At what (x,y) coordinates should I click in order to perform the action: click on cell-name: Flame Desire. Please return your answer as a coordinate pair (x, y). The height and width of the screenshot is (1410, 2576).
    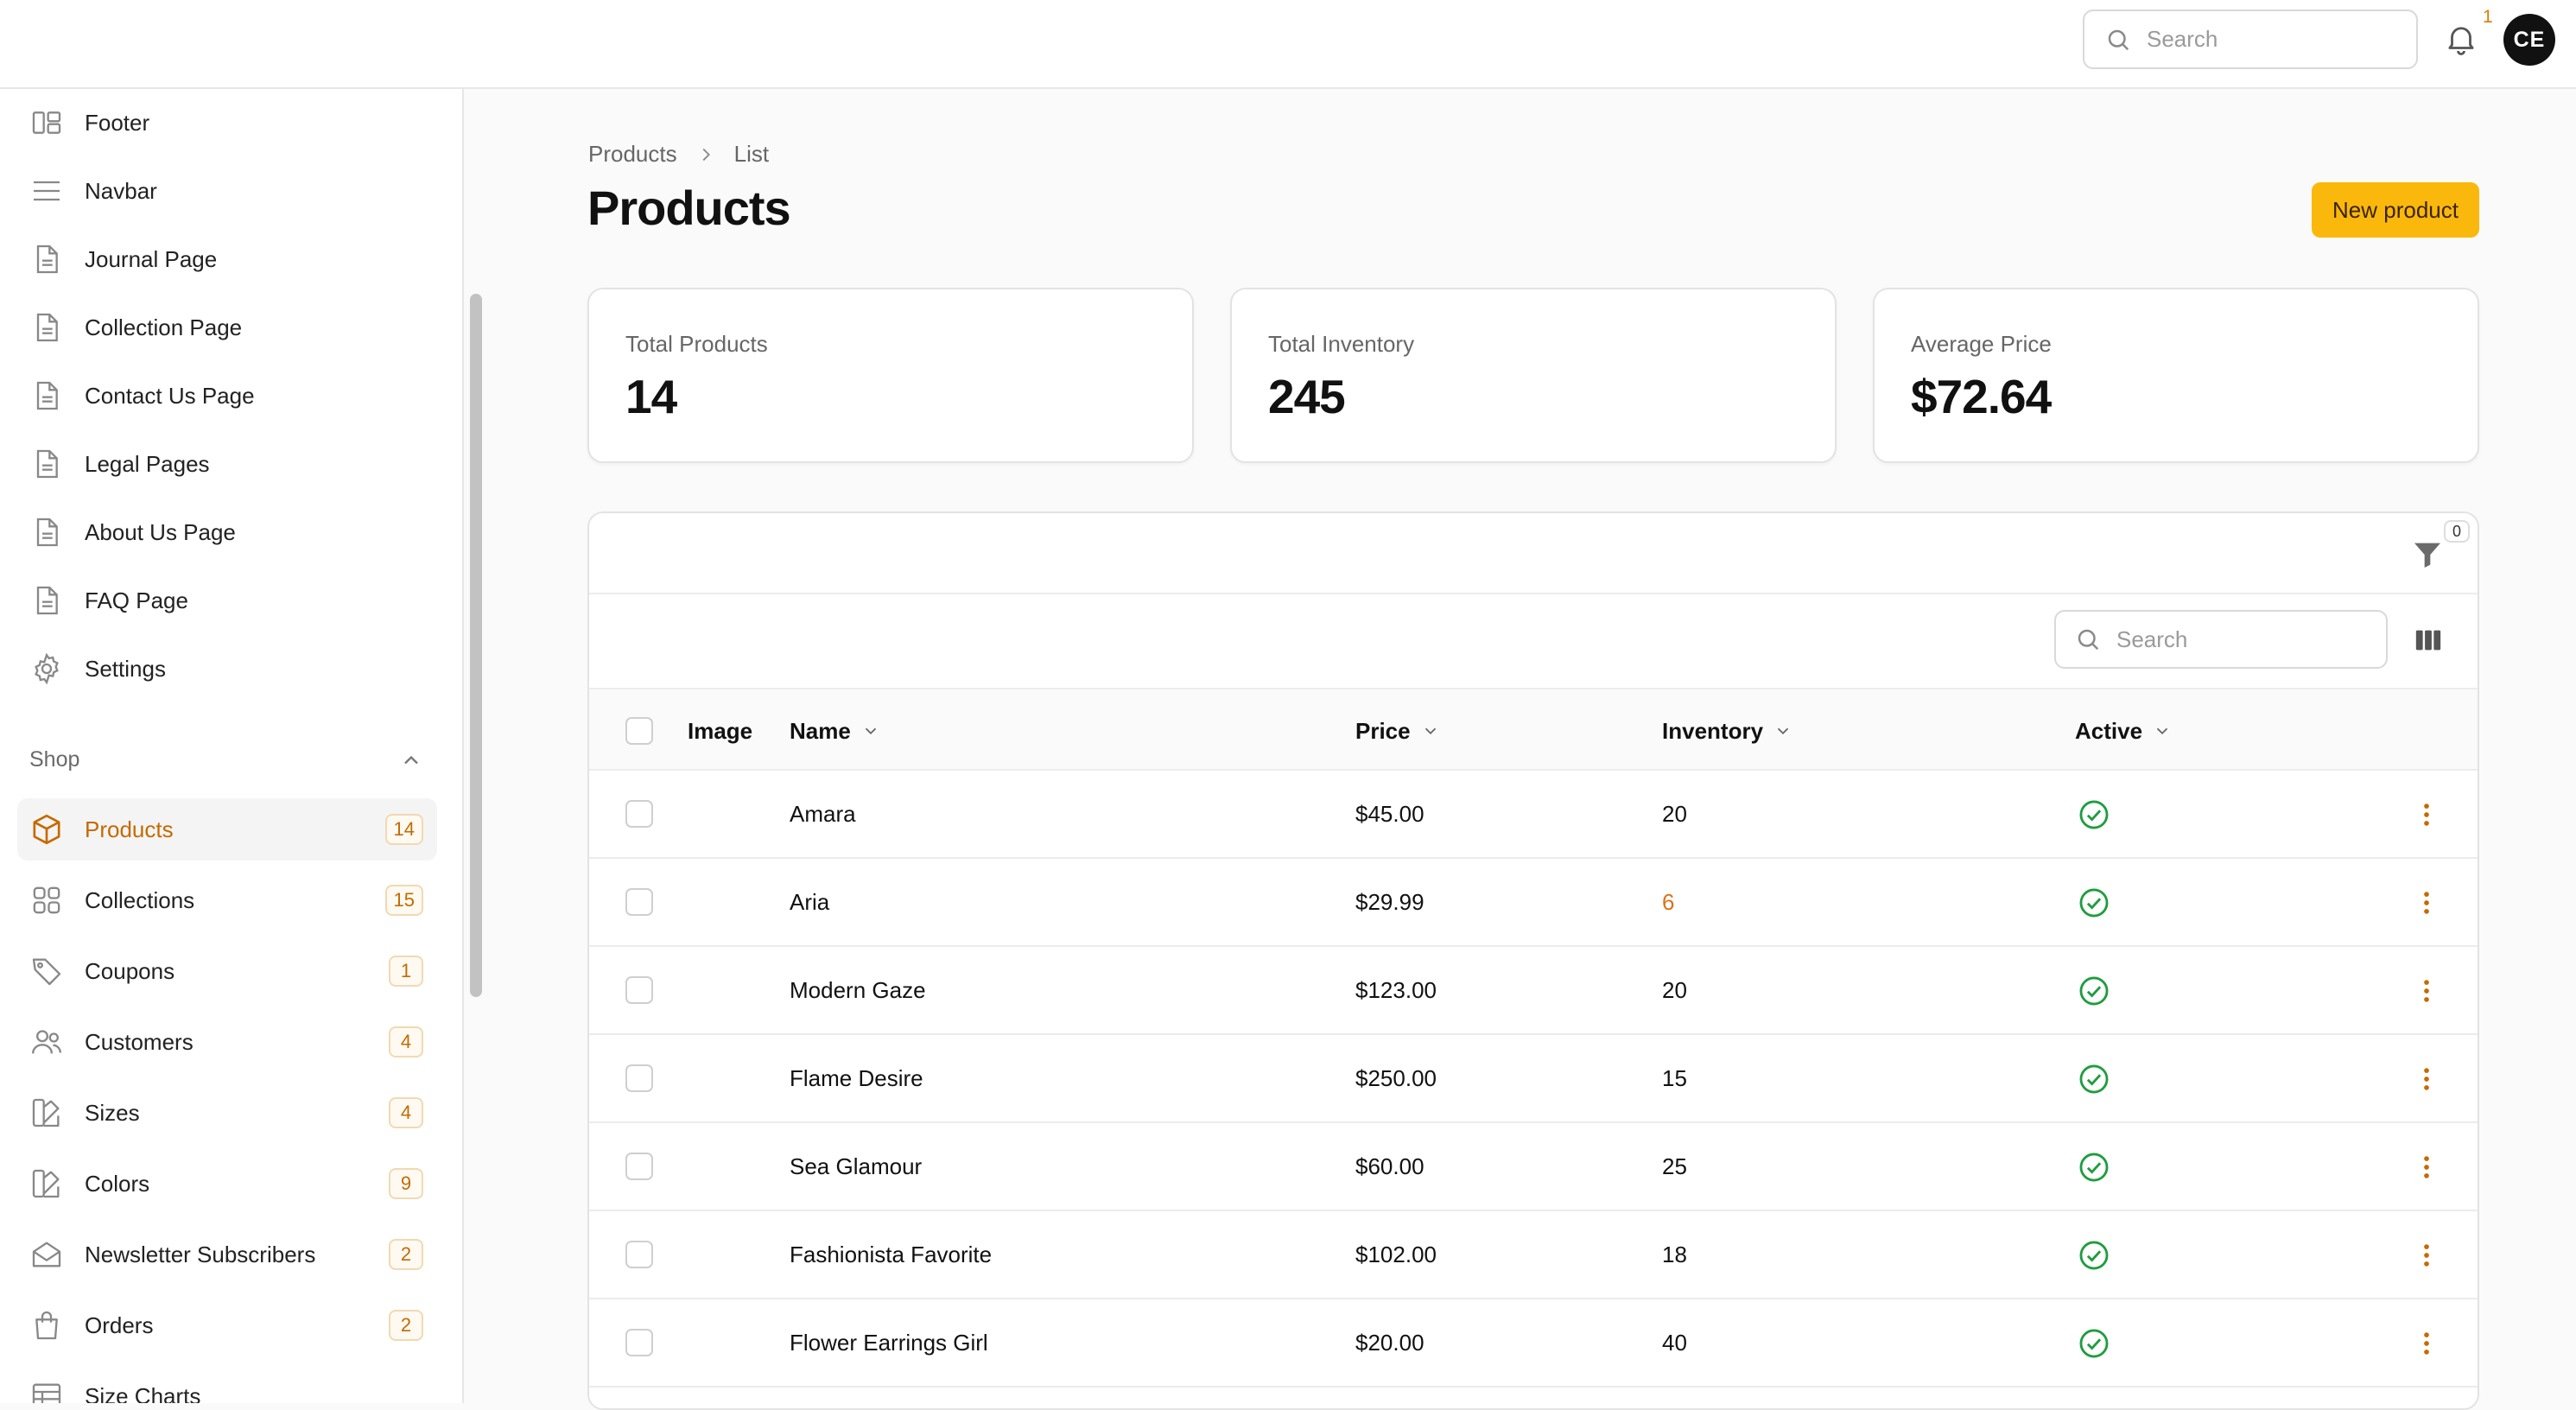
    Looking at the image, I should click on (856, 1077).